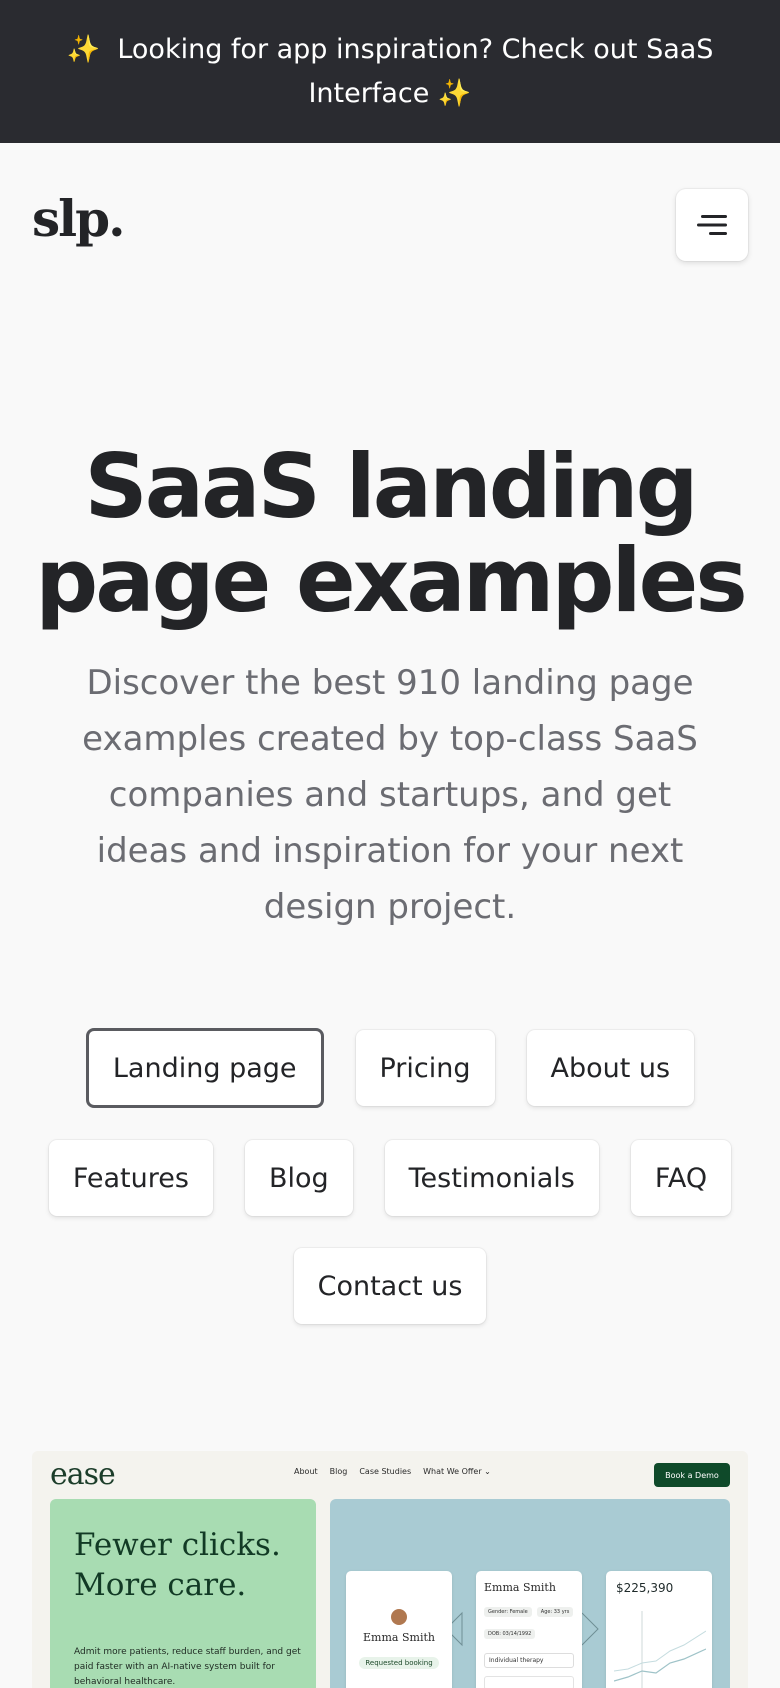  I want to click on preview-input, so click(529, 1682).